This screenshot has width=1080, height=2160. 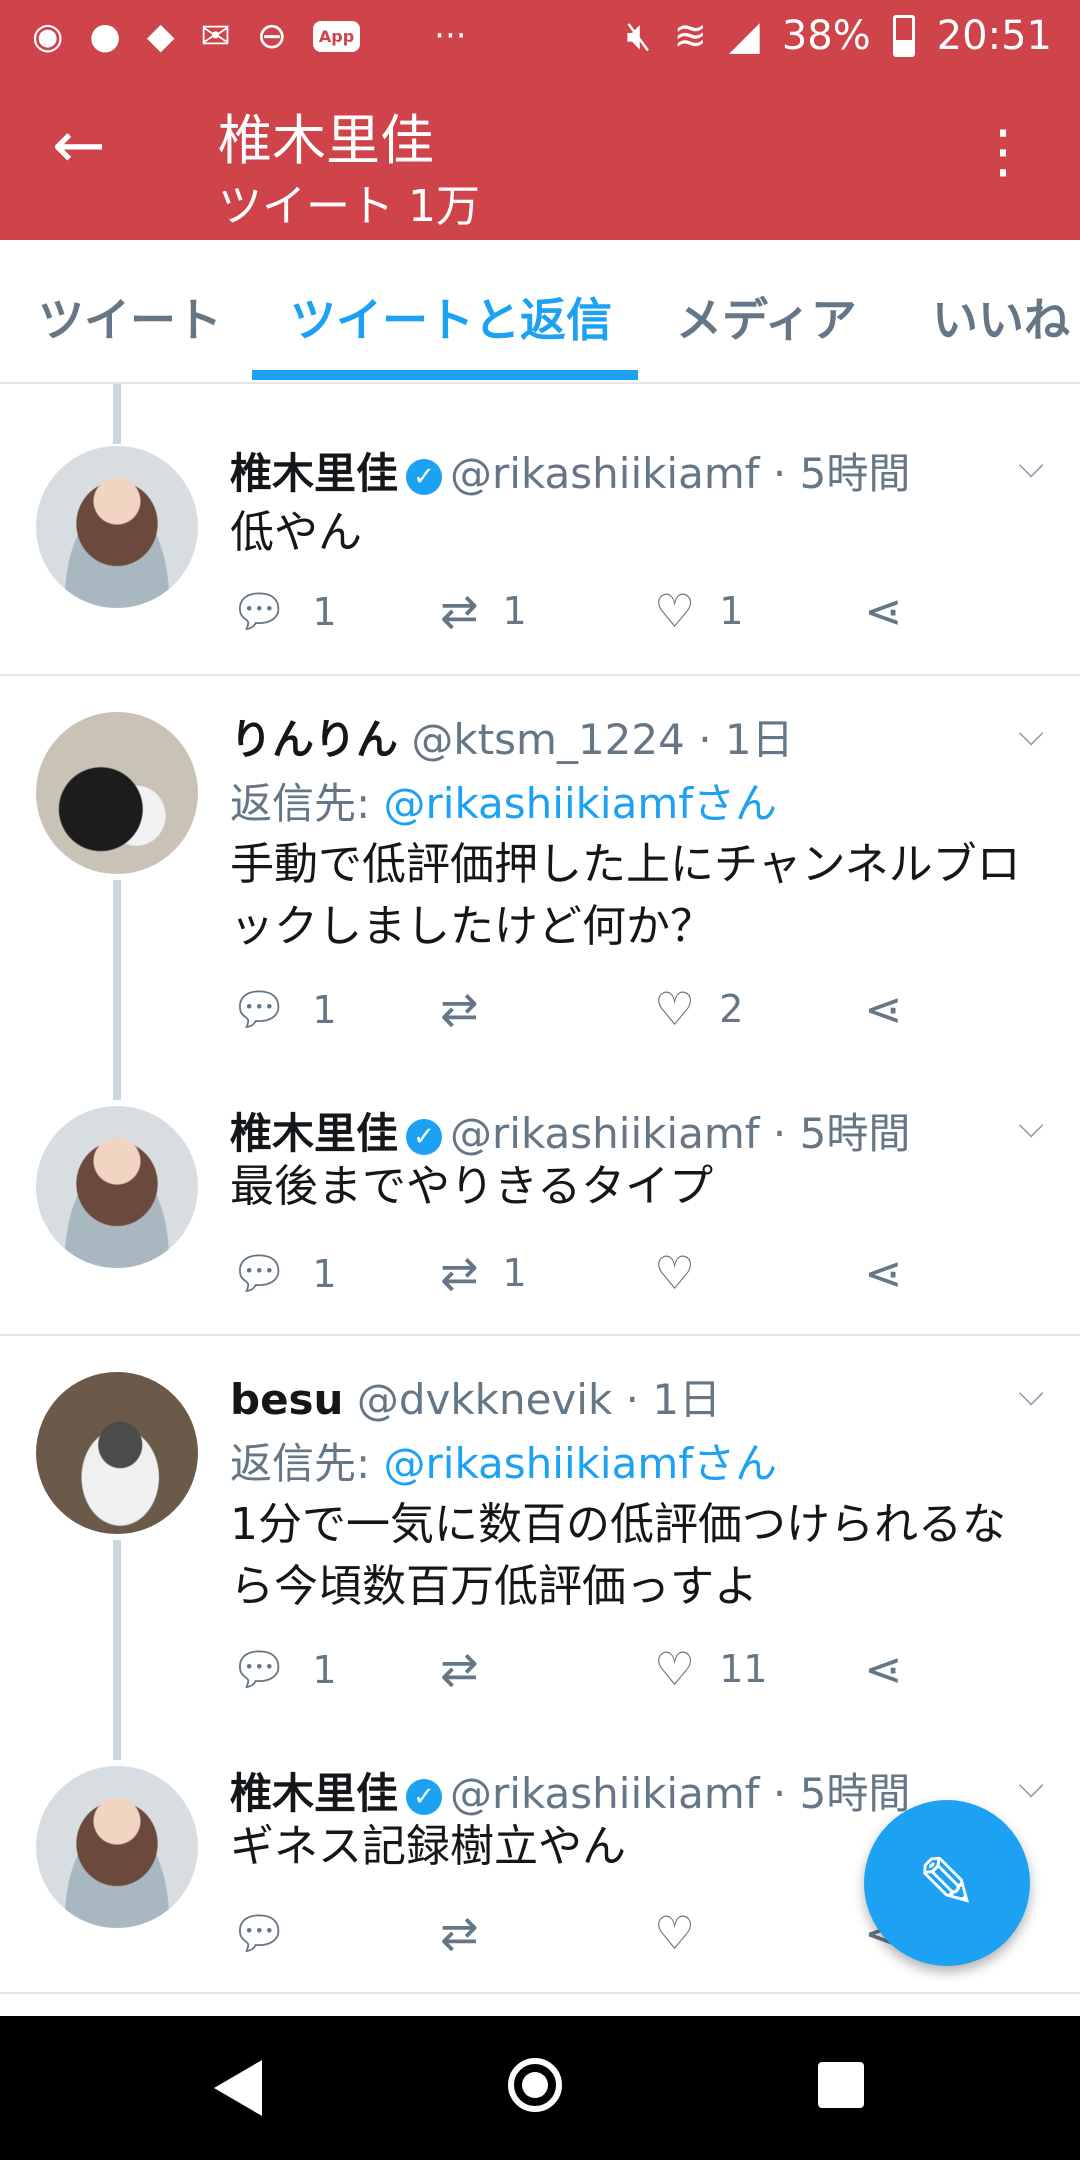 What do you see at coordinates (535, 2085) in the screenshot?
I see `nav-home-icon` at bounding box center [535, 2085].